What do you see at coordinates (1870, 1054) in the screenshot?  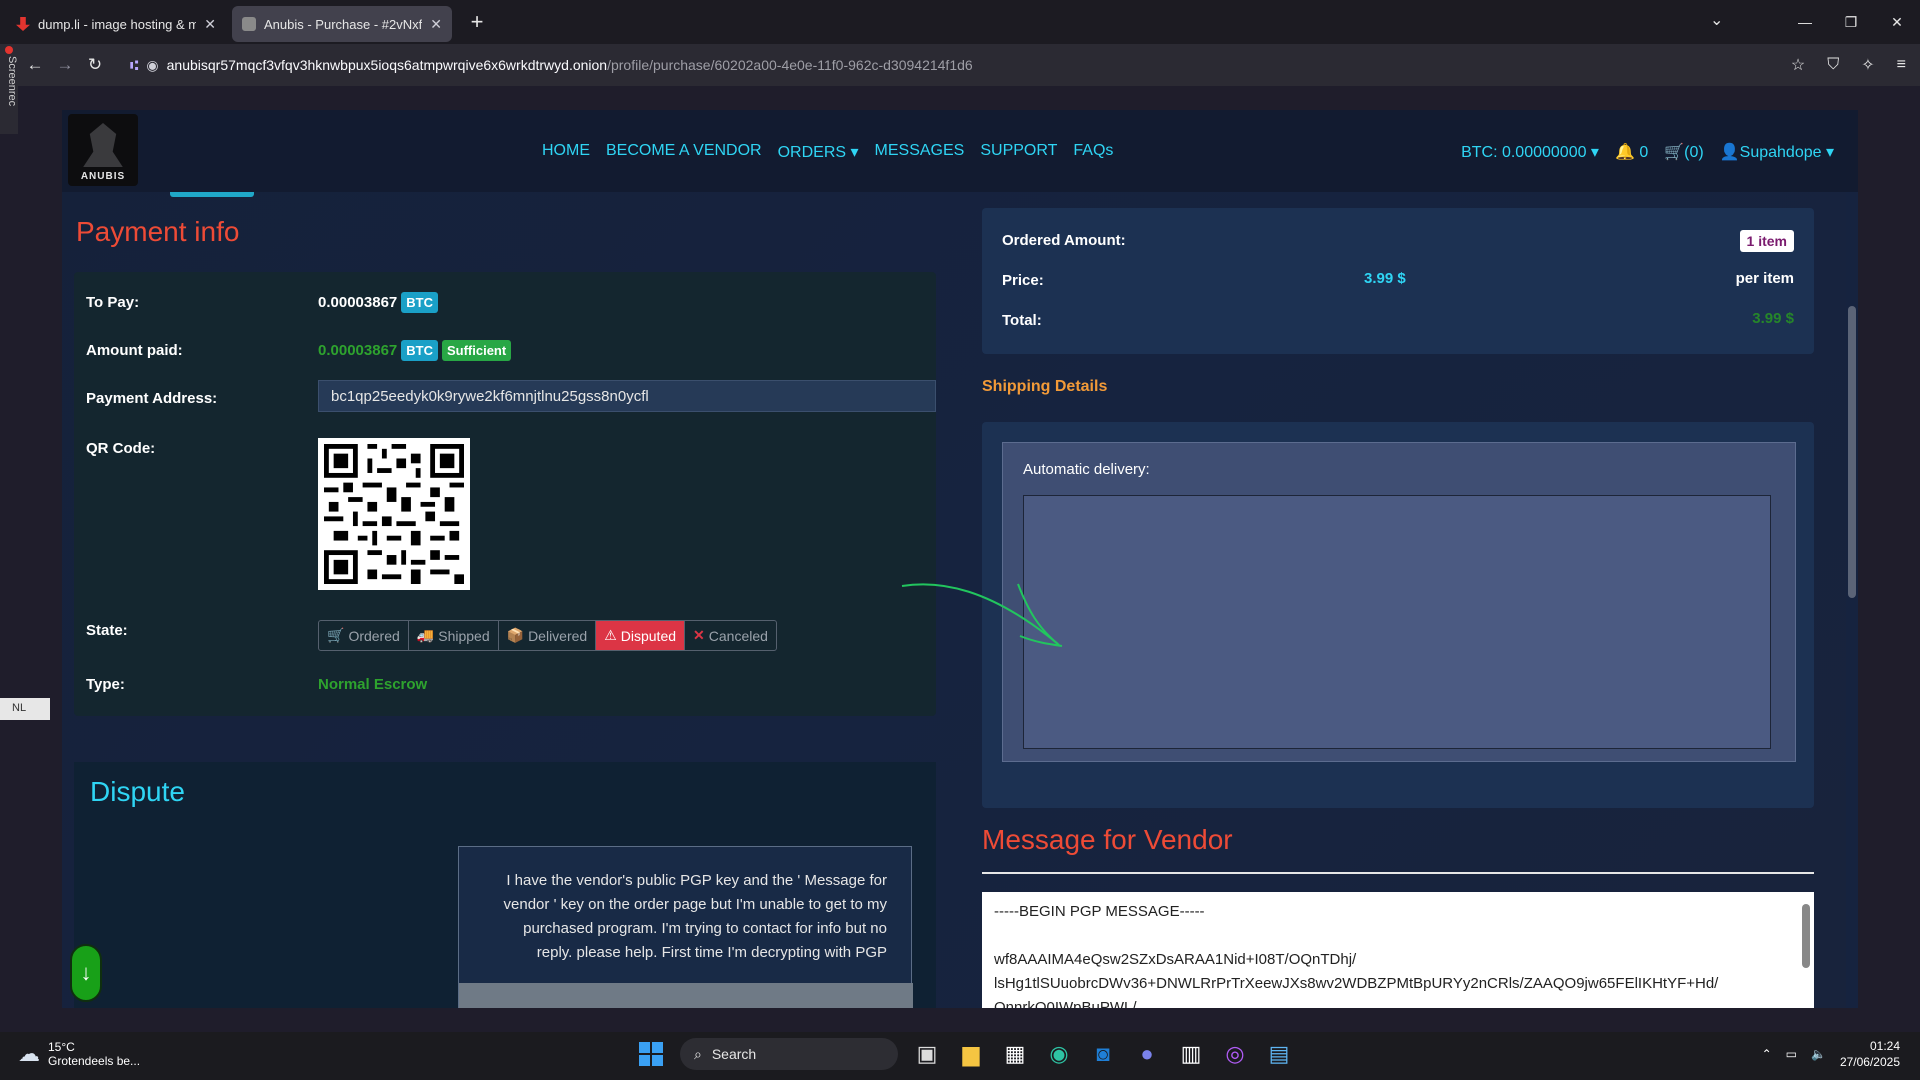 I see `clock: 01:24 27/06/2025` at bounding box center [1870, 1054].